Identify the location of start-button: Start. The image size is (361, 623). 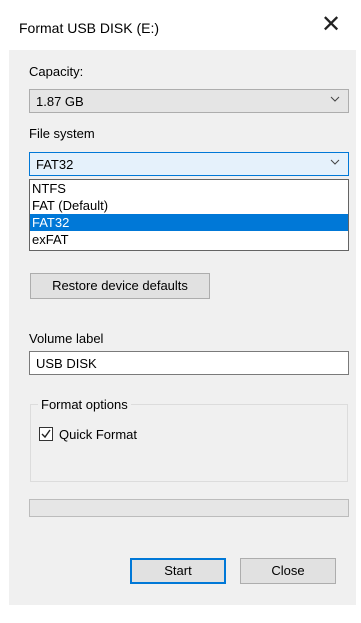
(178, 571).